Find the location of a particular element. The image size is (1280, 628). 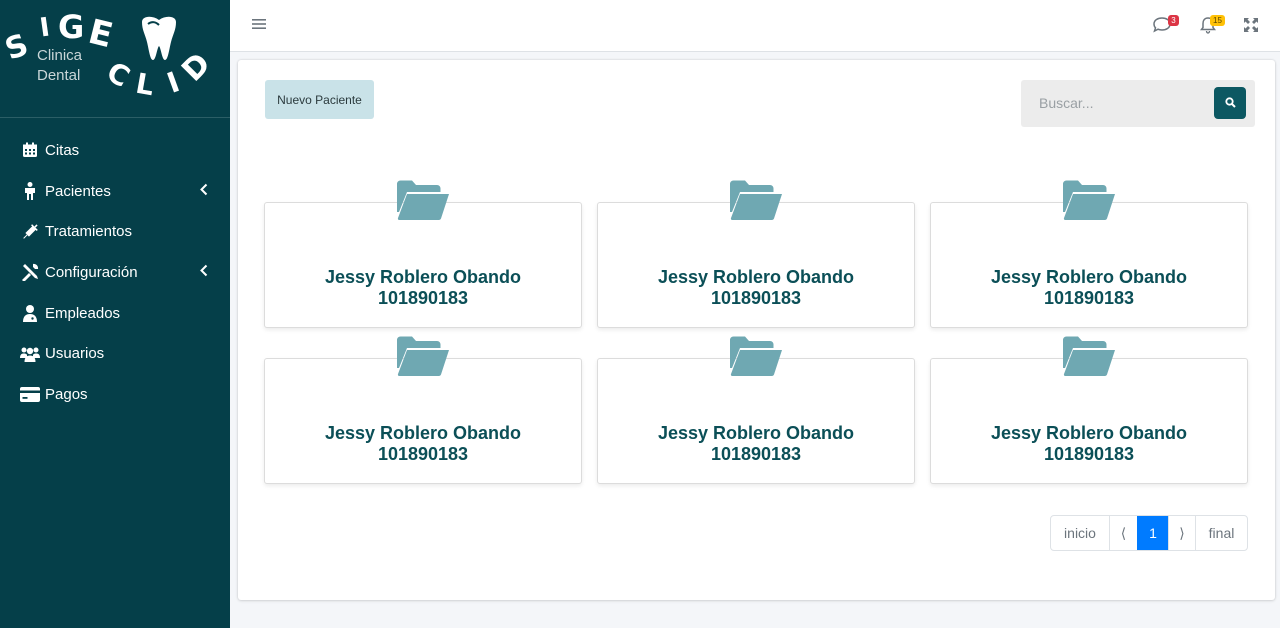

sidebar-item-label: Citas is located at coordinates (62, 150).